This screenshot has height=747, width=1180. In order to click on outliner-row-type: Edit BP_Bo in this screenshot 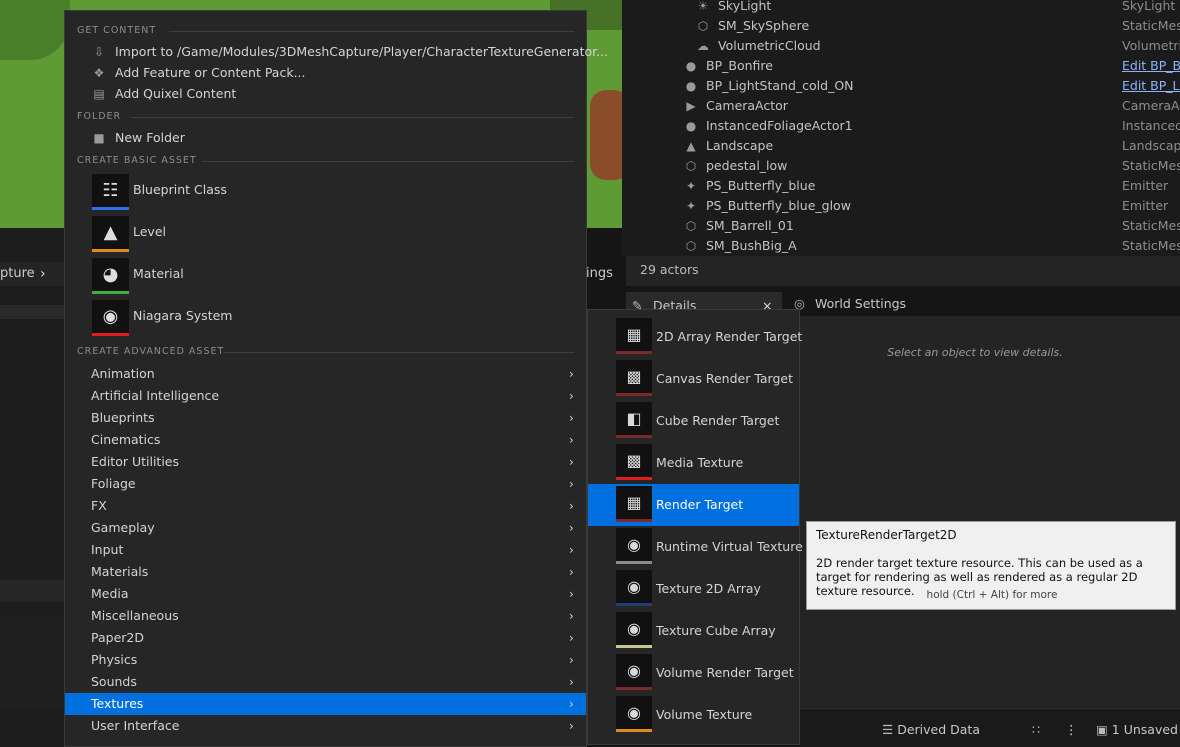, I will do `click(1151, 66)`.